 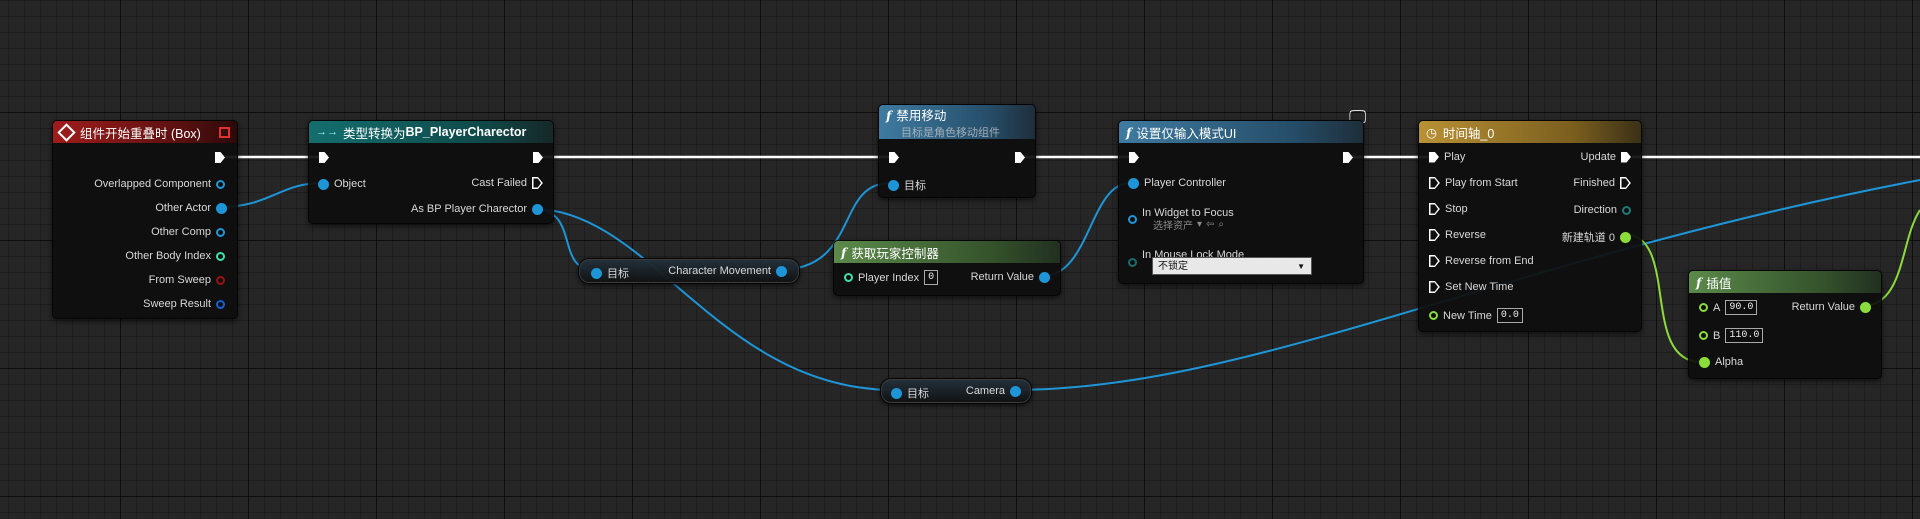 What do you see at coordinates (957, 122) in the screenshot?
I see `disable-movement-header: f 禁用移动 目标是角色移动组件` at bounding box center [957, 122].